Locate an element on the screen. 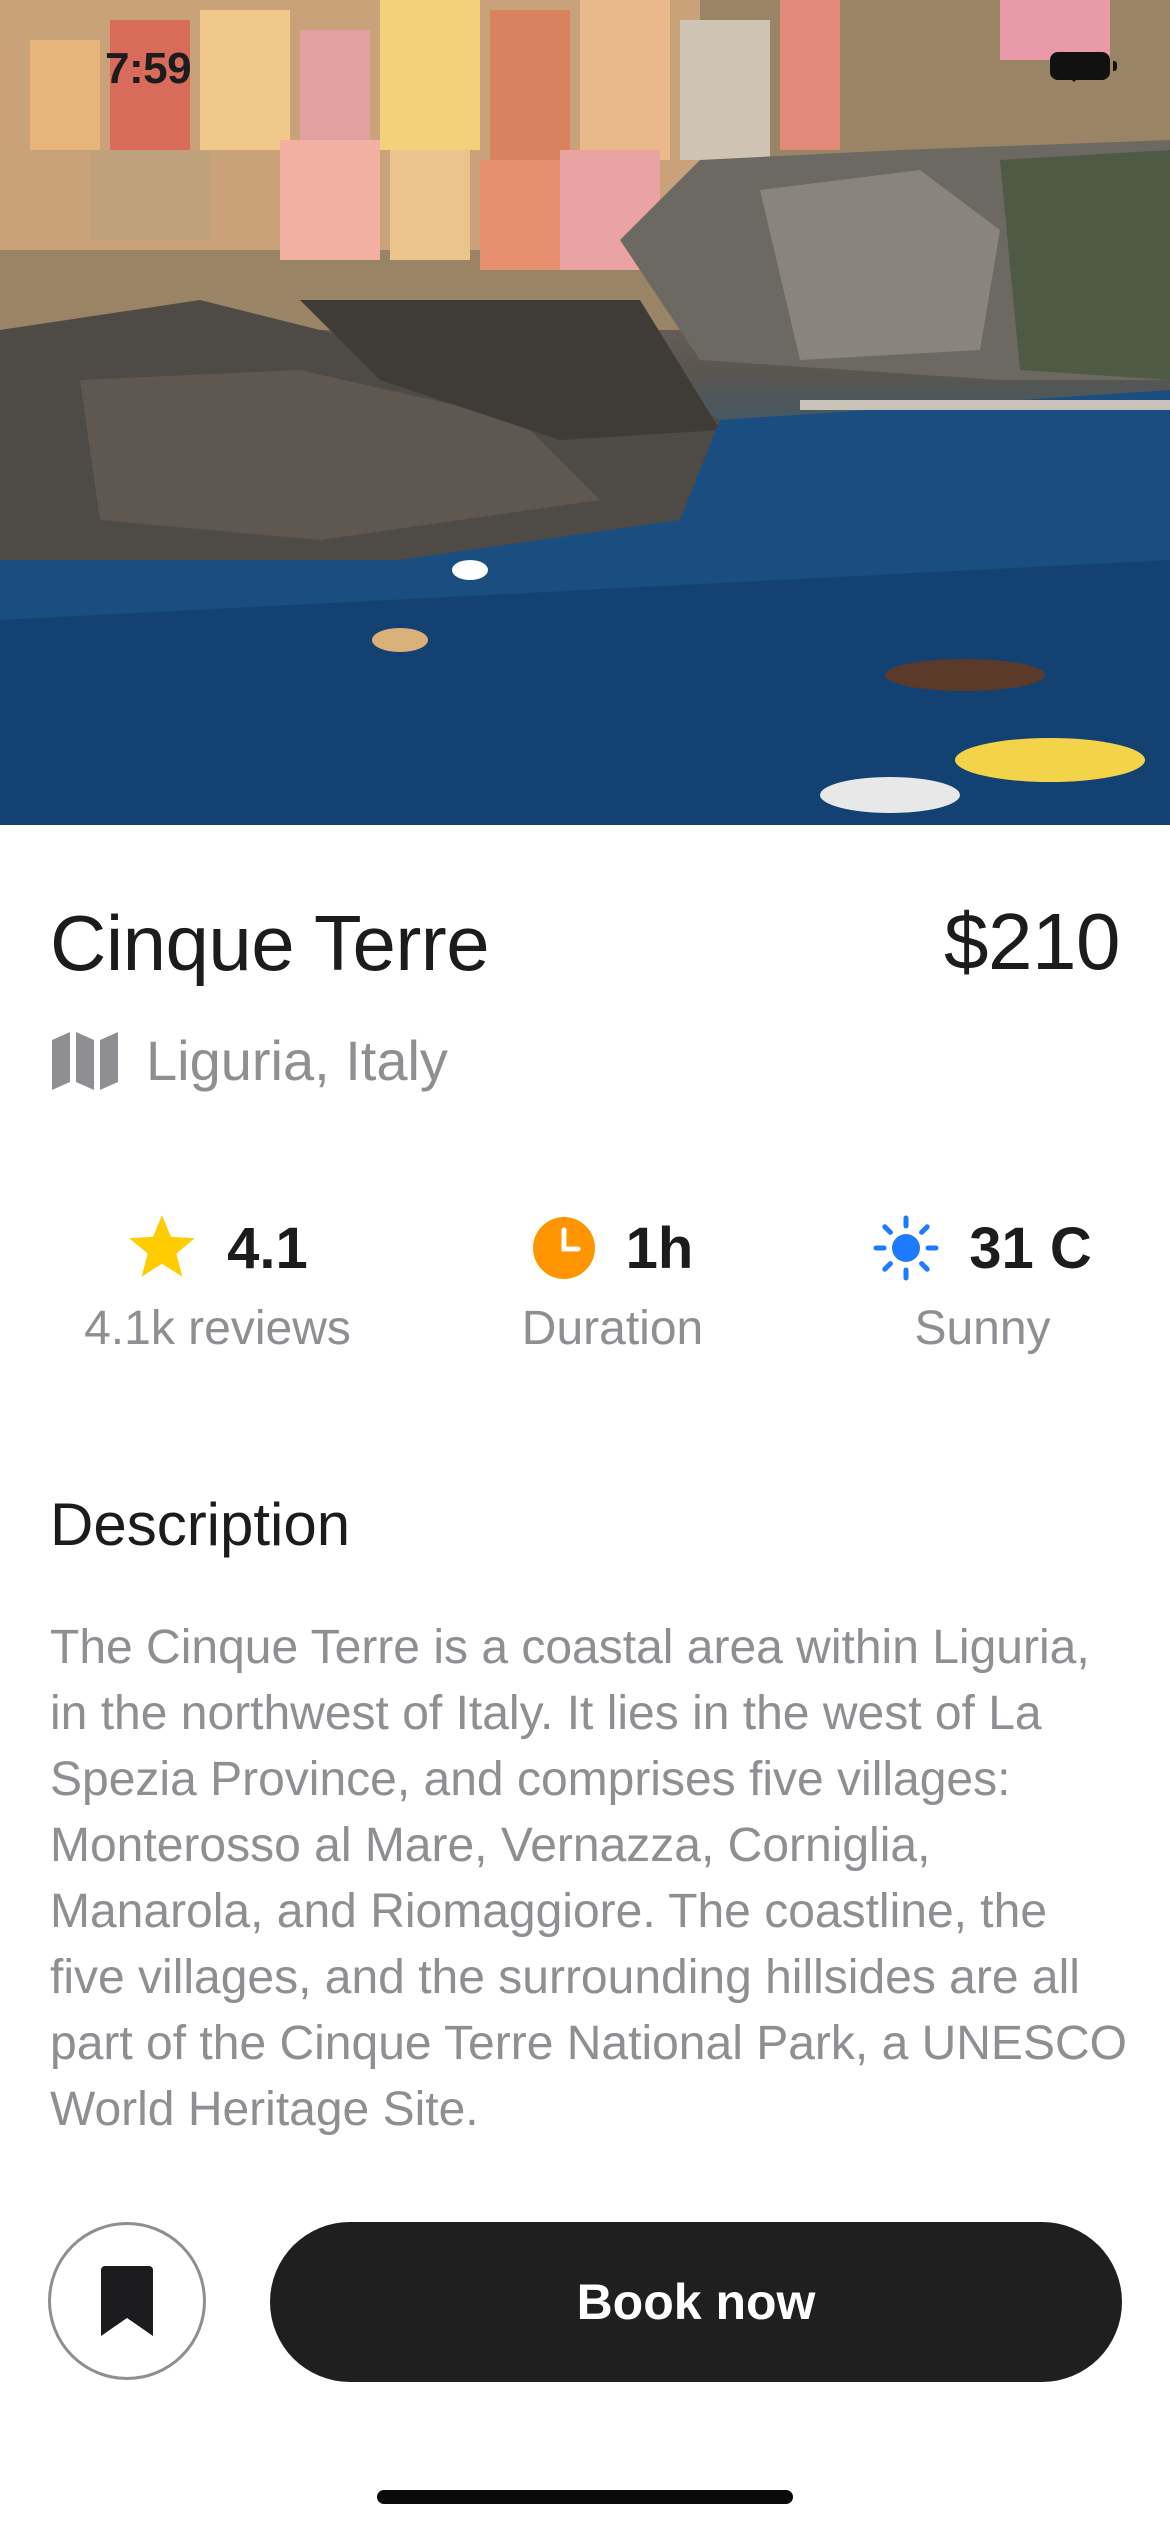 Image resolution: width=1170 pixels, height=2532 pixels. place-location: Liguria, Italy is located at coordinates (250, 1060).